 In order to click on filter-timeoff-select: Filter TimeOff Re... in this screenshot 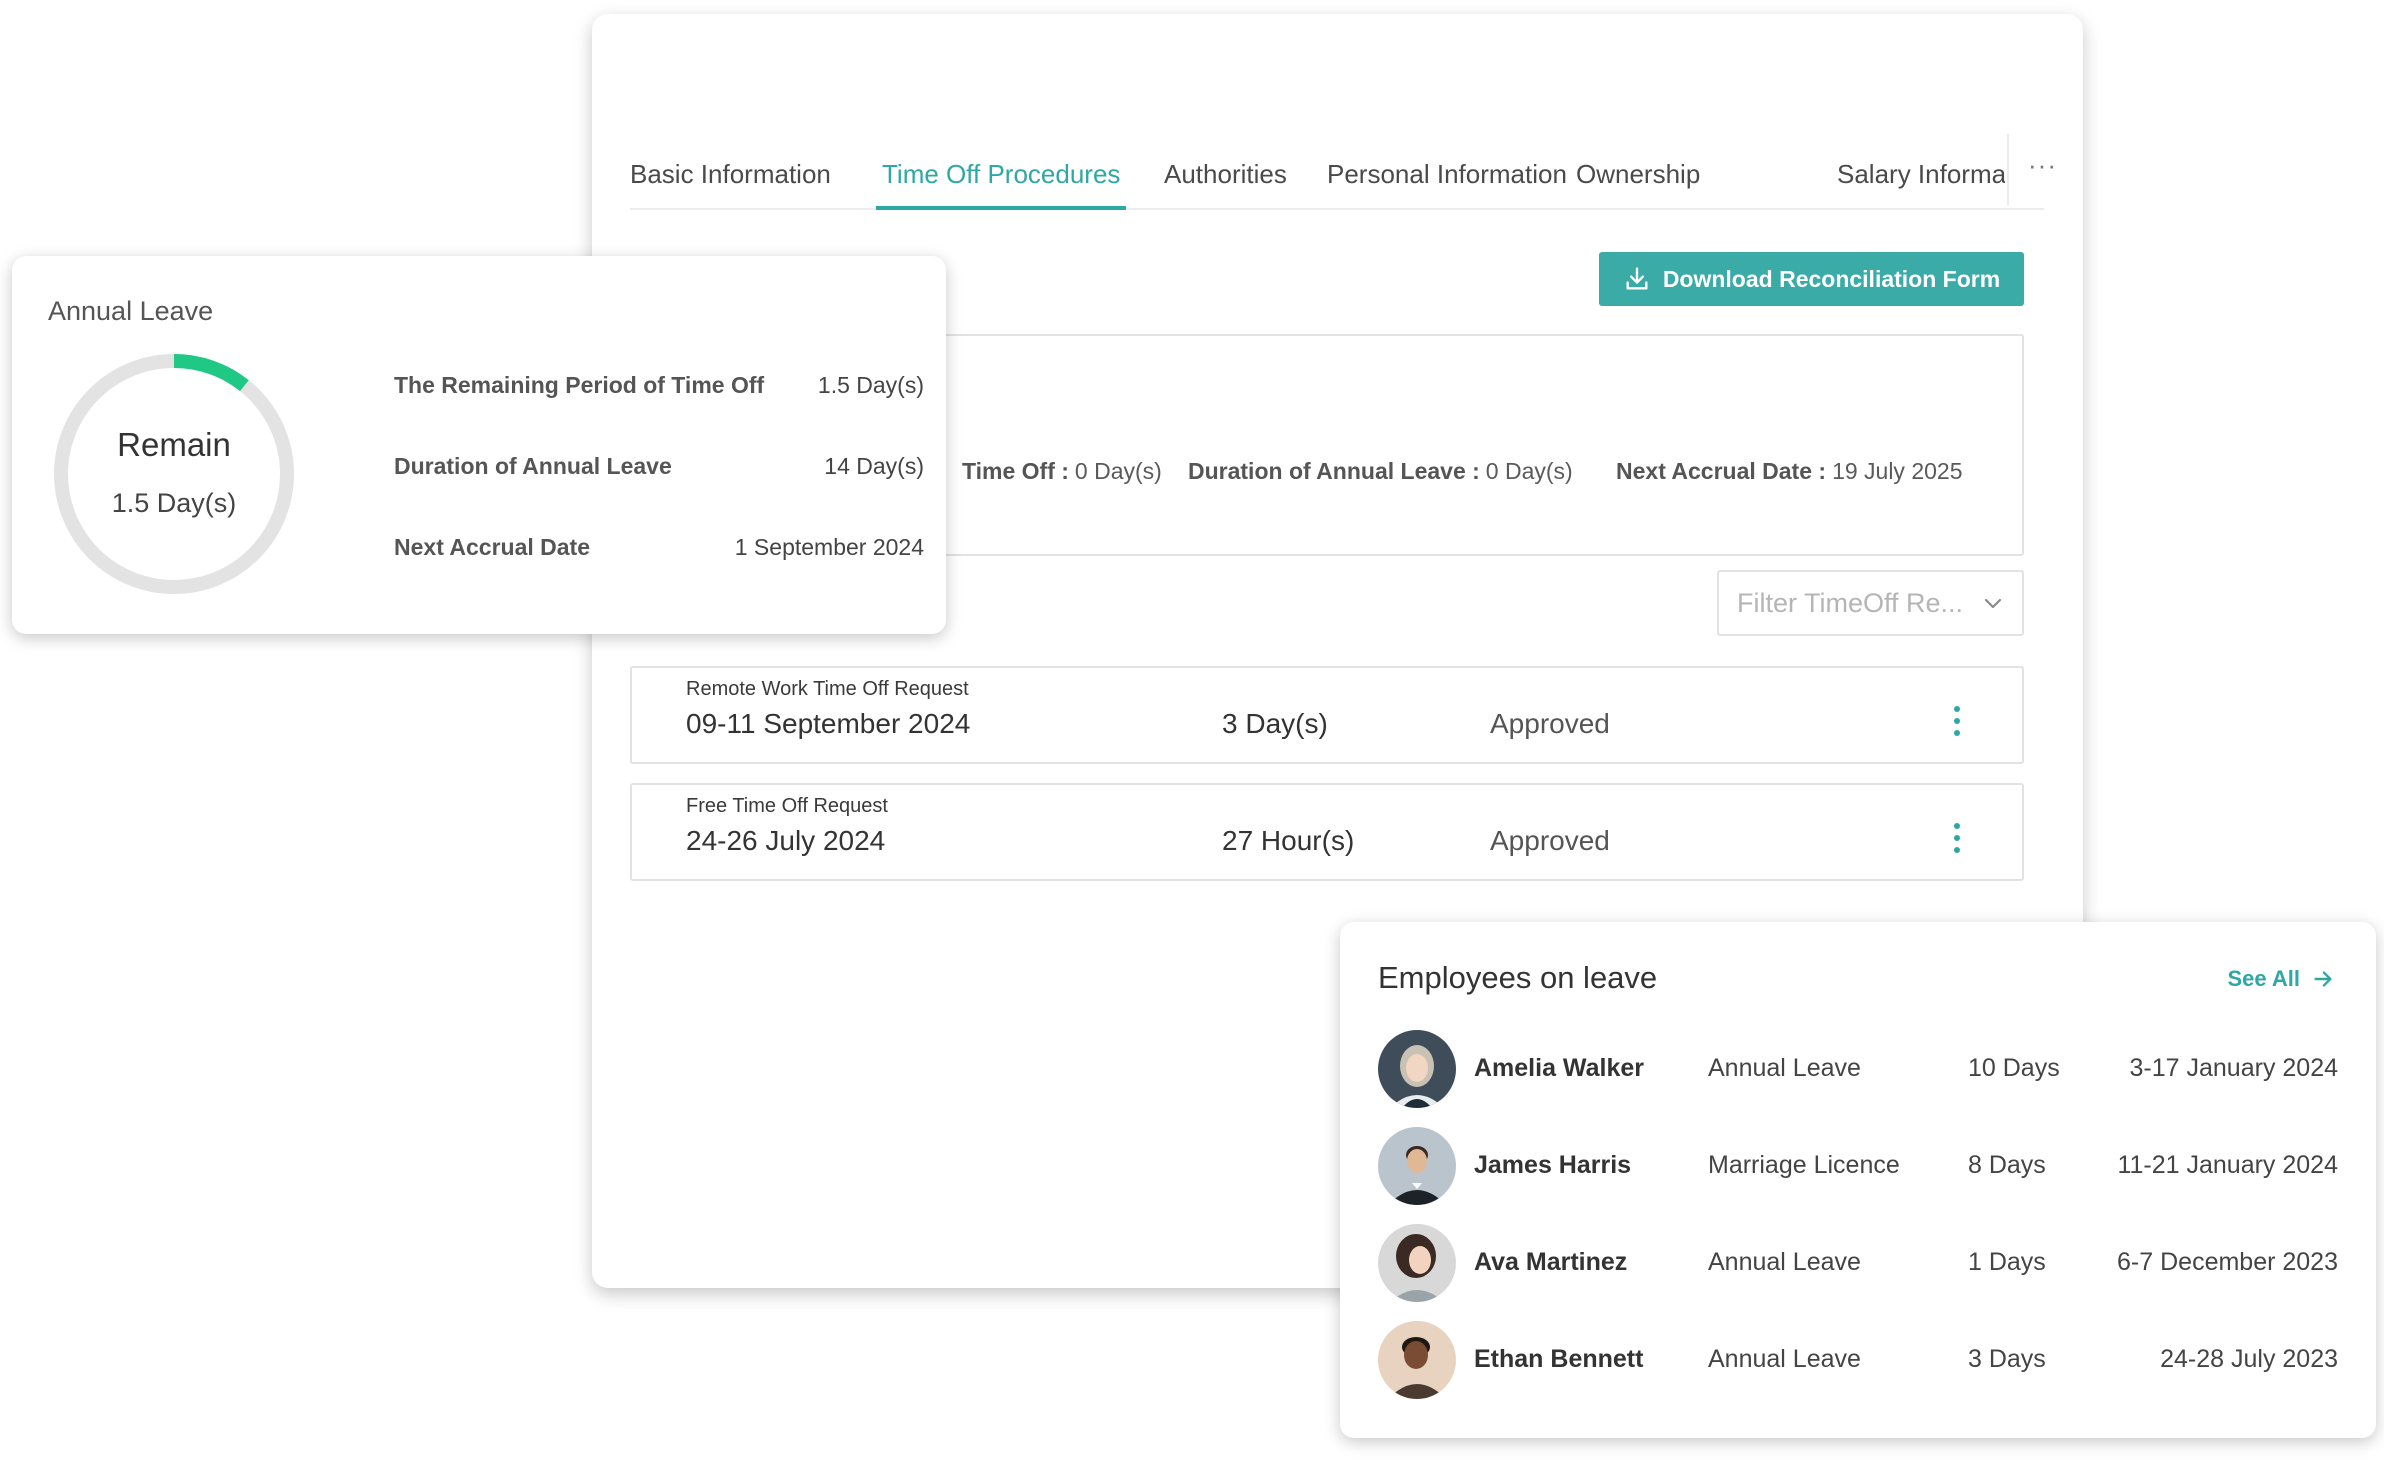, I will do `click(1870, 603)`.